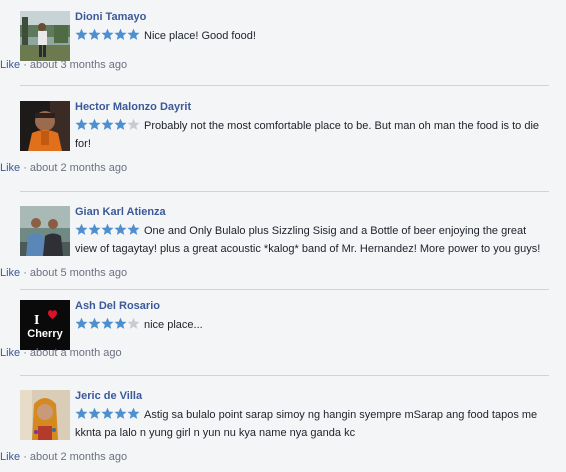  What do you see at coordinates (78, 273) in the screenshot?
I see `review-timestamp: about 5 months ago` at bounding box center [78, 273].